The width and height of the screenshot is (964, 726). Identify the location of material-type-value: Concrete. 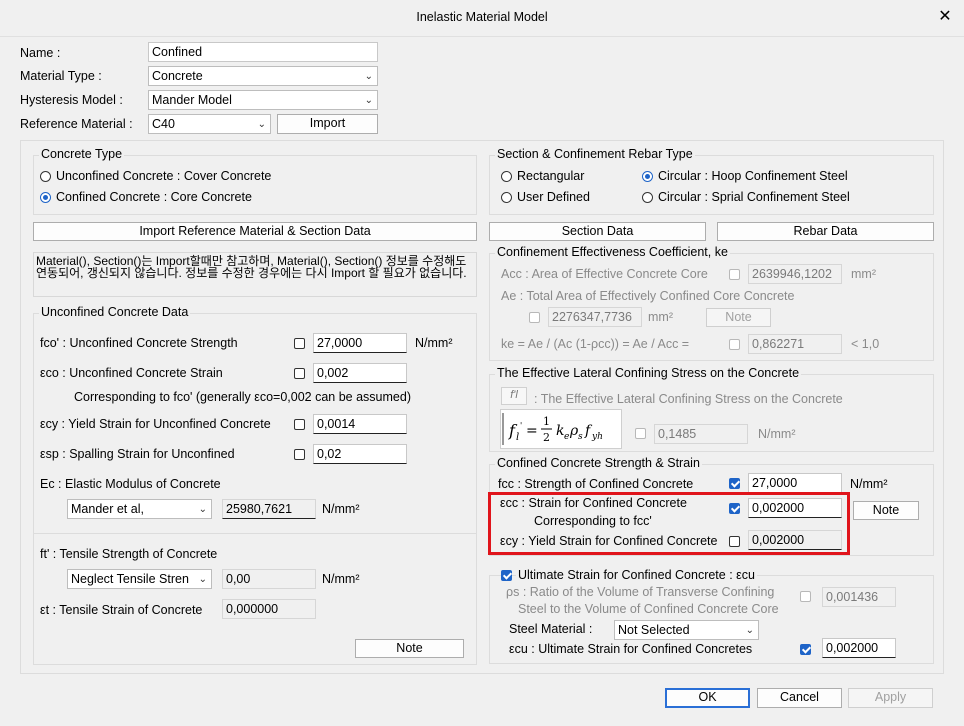
(177, 76).